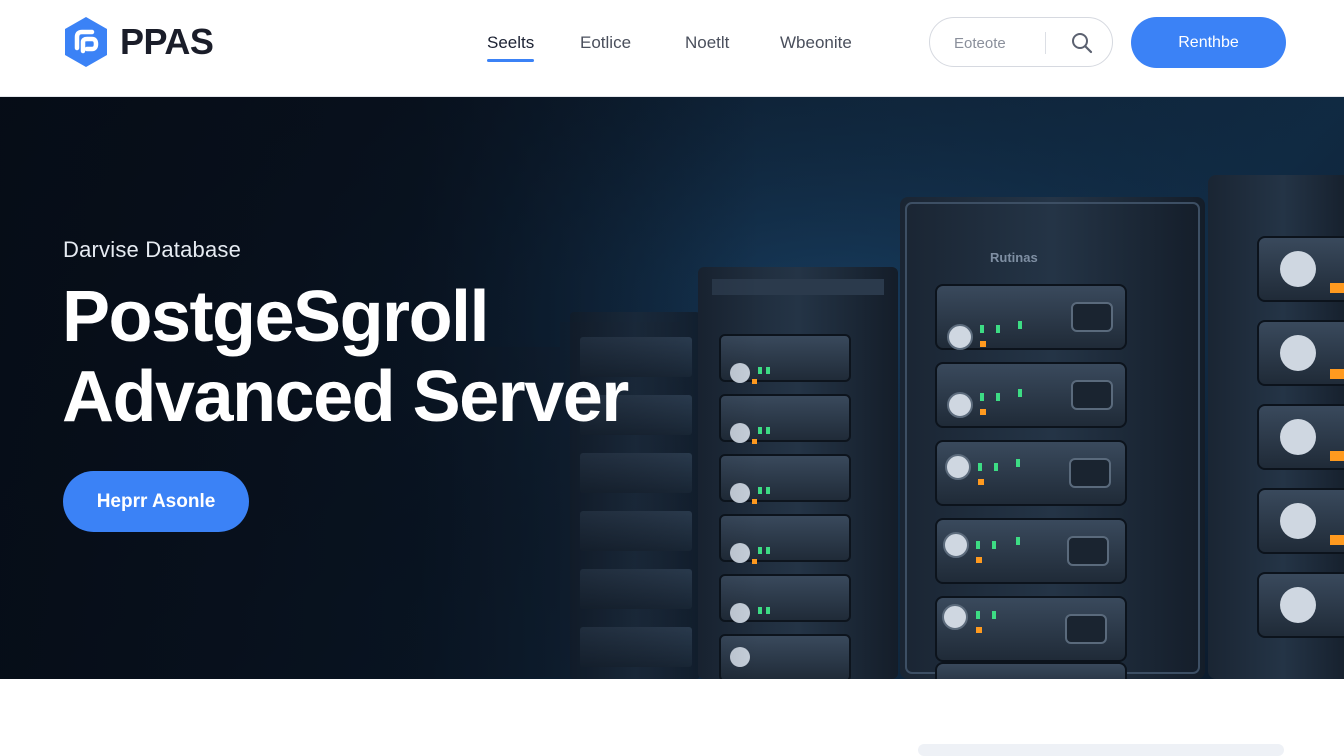 The height and width of the screenshot is (756, 1344). Describe the element at coordinates (511, 47) in the screenshot. I see `nav-item-seelts: Seelts` at that location.